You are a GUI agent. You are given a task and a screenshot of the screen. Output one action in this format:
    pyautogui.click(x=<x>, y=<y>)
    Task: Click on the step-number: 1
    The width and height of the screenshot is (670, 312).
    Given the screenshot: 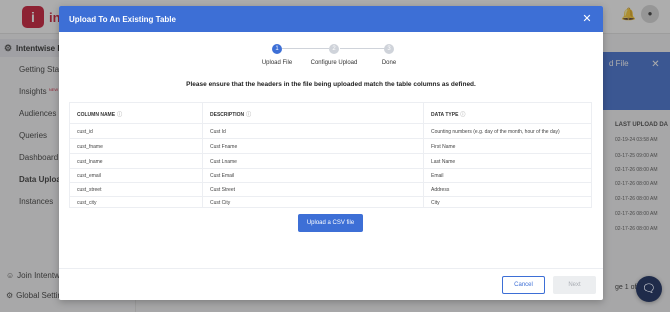 What is the action you would take?
    pyautogui.click(x=277, y=49)
    